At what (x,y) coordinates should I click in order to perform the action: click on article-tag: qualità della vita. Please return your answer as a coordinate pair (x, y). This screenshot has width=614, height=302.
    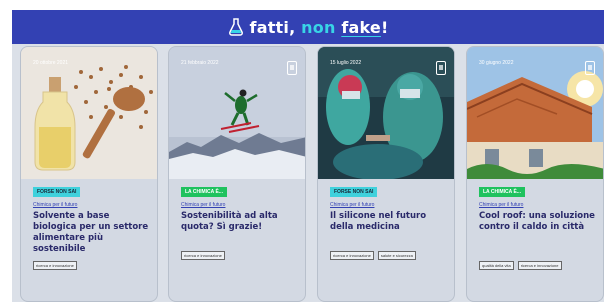
    Looking at the image, I should click on (496, 265).